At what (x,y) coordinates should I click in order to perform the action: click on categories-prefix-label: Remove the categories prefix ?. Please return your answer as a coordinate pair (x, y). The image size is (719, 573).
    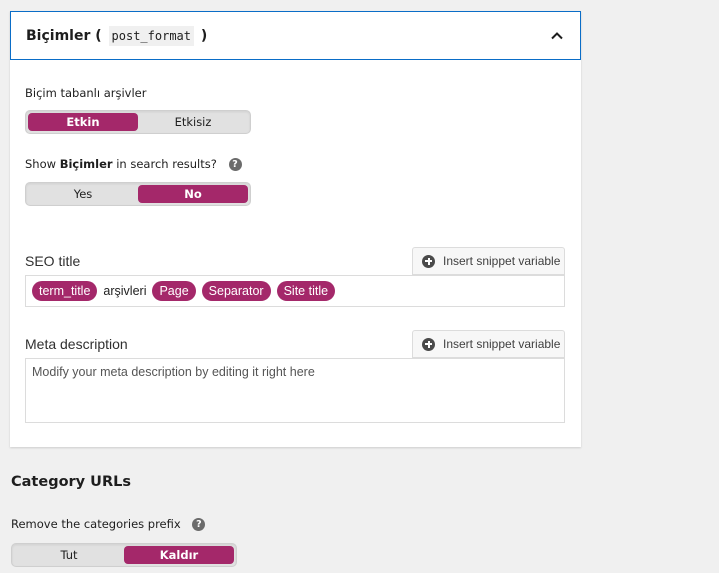
    Looking at the image, I should click on (108, 524).